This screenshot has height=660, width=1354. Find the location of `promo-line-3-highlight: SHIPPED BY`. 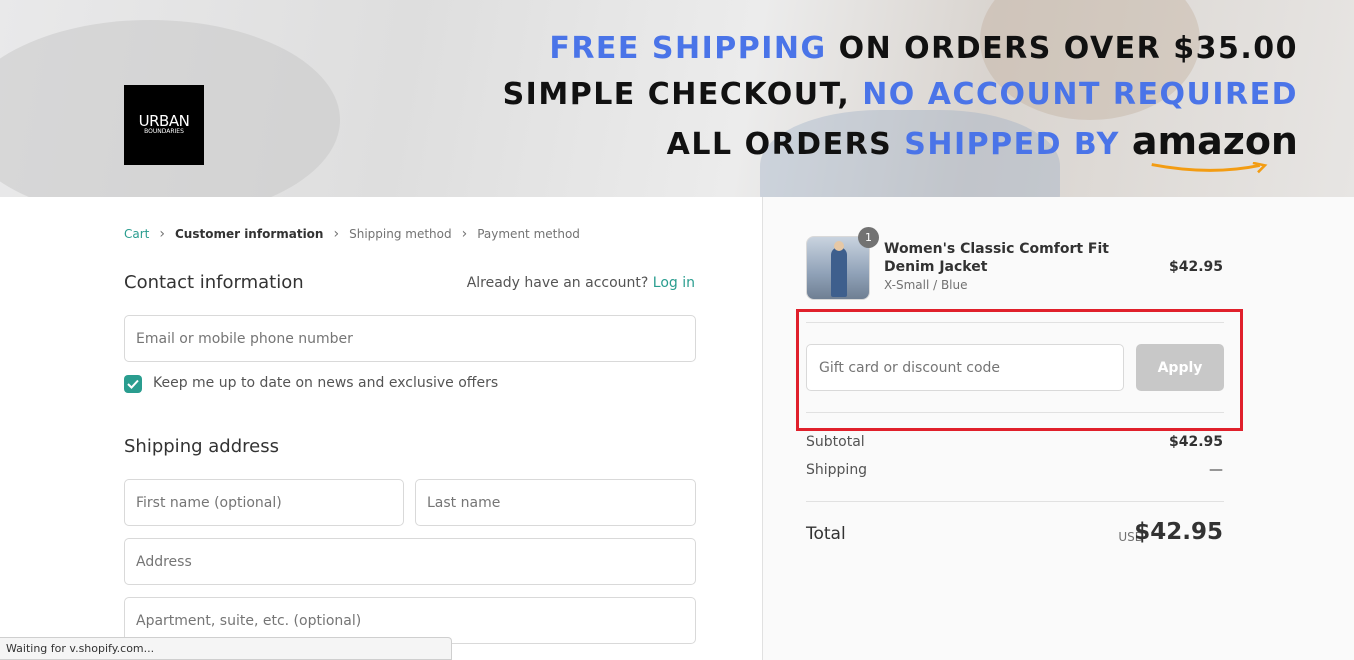

promo-line-3-highlight: SHIPPED BY is located at coordinates (1012, 144).